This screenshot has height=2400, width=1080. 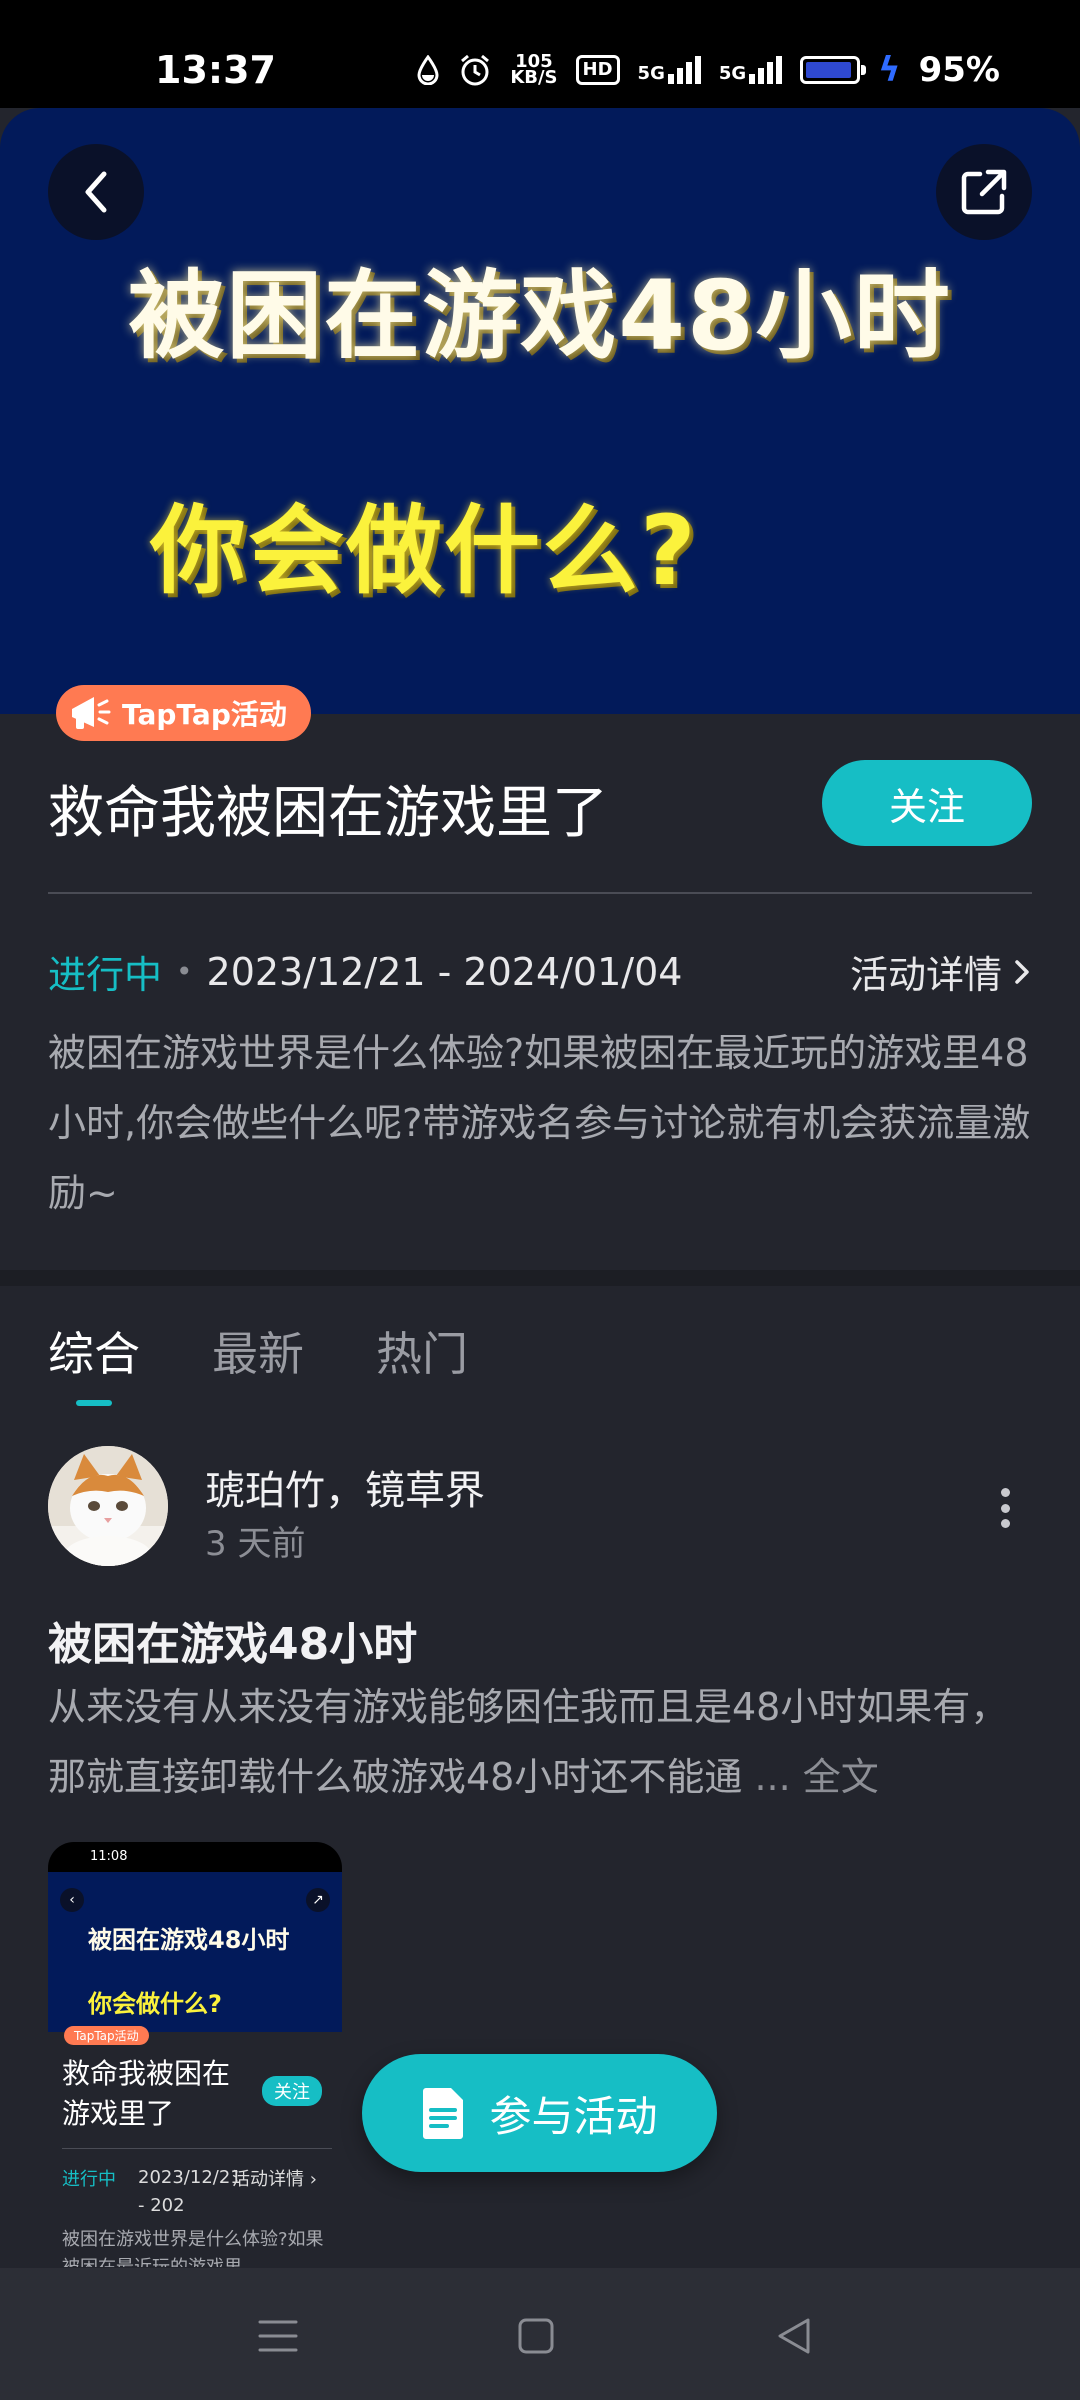 I want to click on signal-sim2-icon: 5G, so click(x=751, y=70).